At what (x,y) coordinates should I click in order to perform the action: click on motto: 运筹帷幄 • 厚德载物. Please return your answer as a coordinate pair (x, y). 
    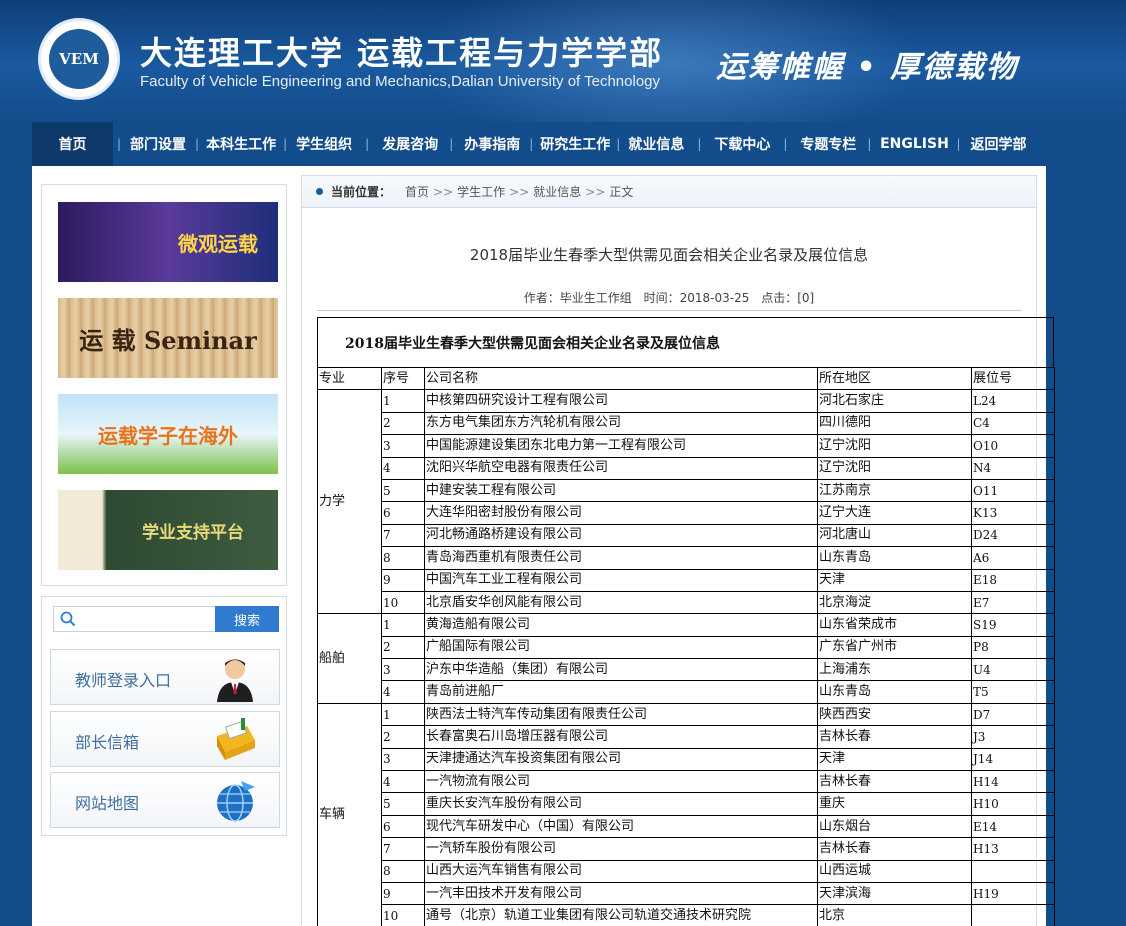
    Looking at the image, I should click on (867, 67).